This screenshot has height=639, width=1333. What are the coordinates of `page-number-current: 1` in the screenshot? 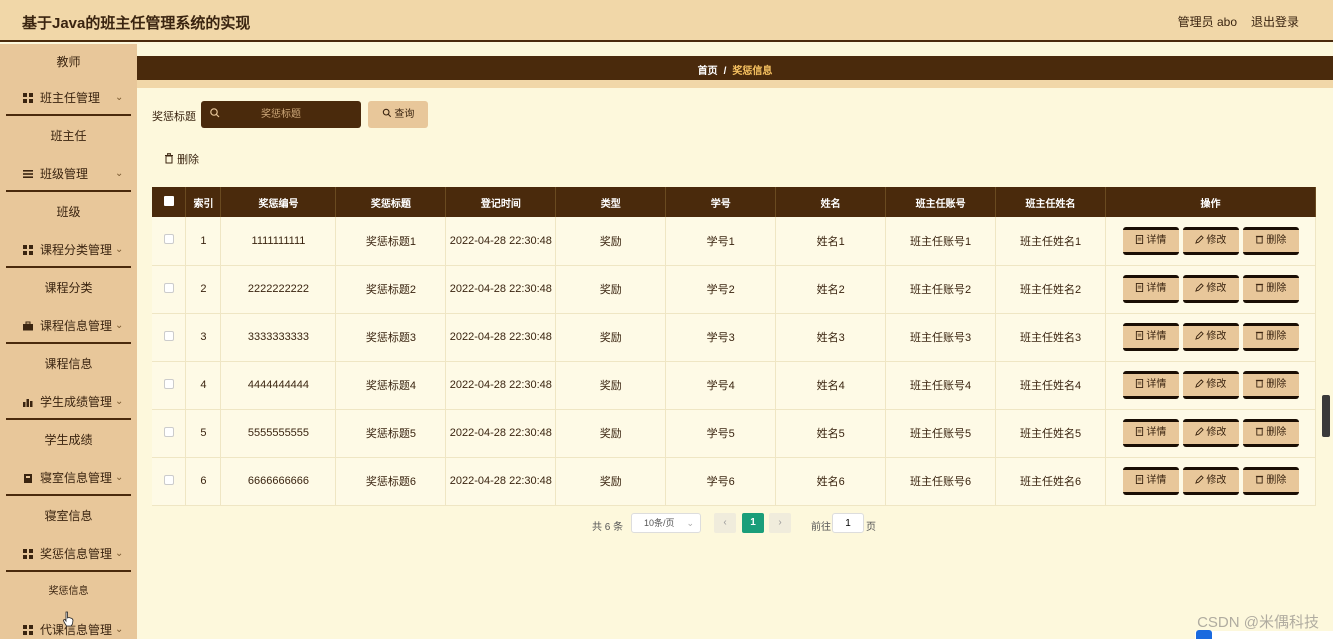 It's located at (753, 523).